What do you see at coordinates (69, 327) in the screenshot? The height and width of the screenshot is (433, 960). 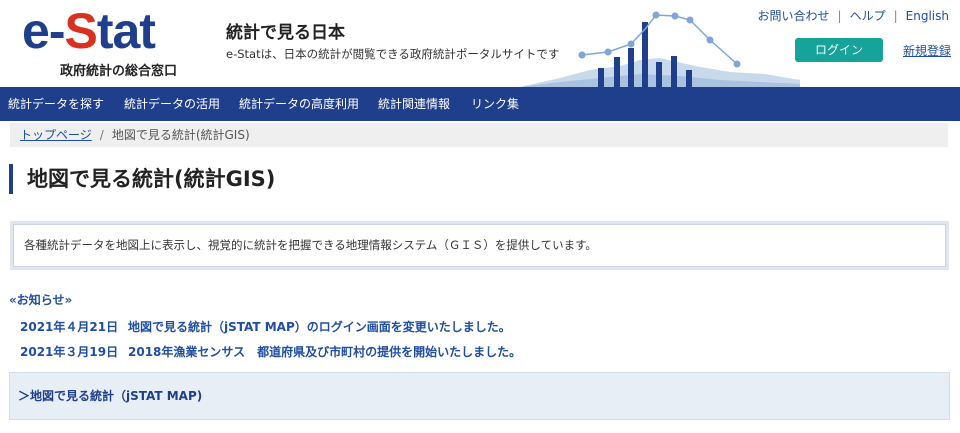 I see `news-date: 2021年４月21日` at bounding box center [69, 327].